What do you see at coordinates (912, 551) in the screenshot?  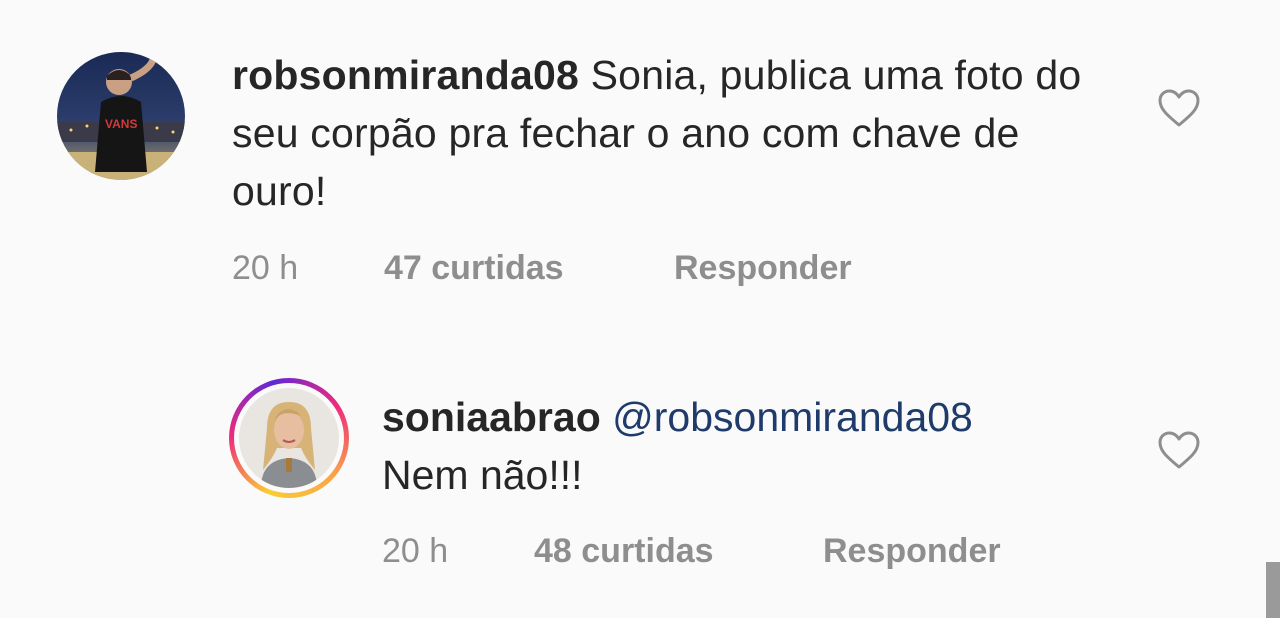 I see `reply-button-2: Responder` at bounding box center [912, 551].